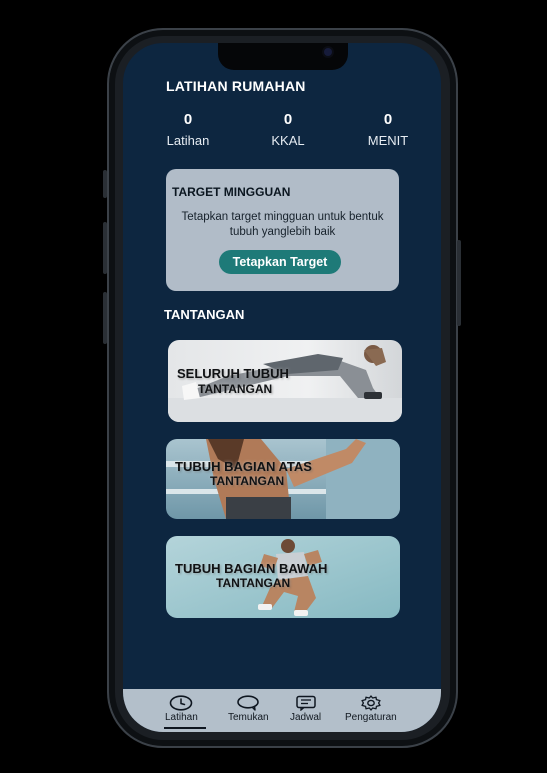 The width and height of the screenshot is (547, 773). I want to click on plank-photo, so click(285, 381).